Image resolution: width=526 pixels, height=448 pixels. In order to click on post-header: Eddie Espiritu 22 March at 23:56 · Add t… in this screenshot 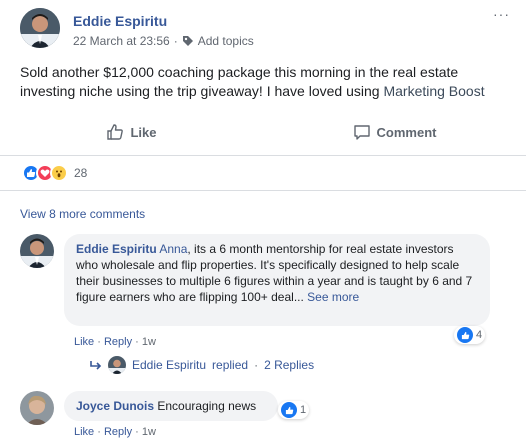, I will do `click(268, 29)`.